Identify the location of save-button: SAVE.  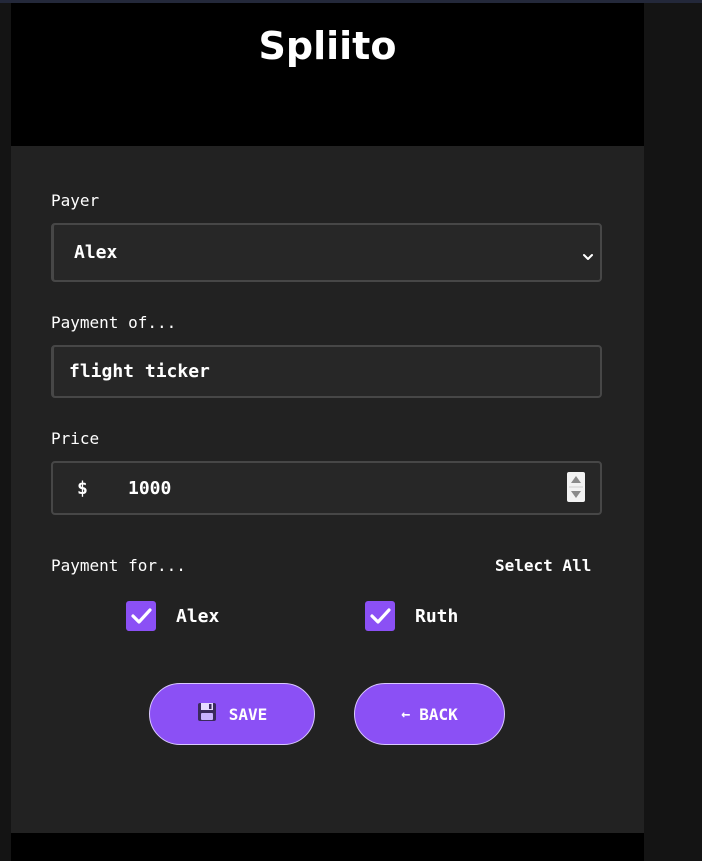
(232, 714).